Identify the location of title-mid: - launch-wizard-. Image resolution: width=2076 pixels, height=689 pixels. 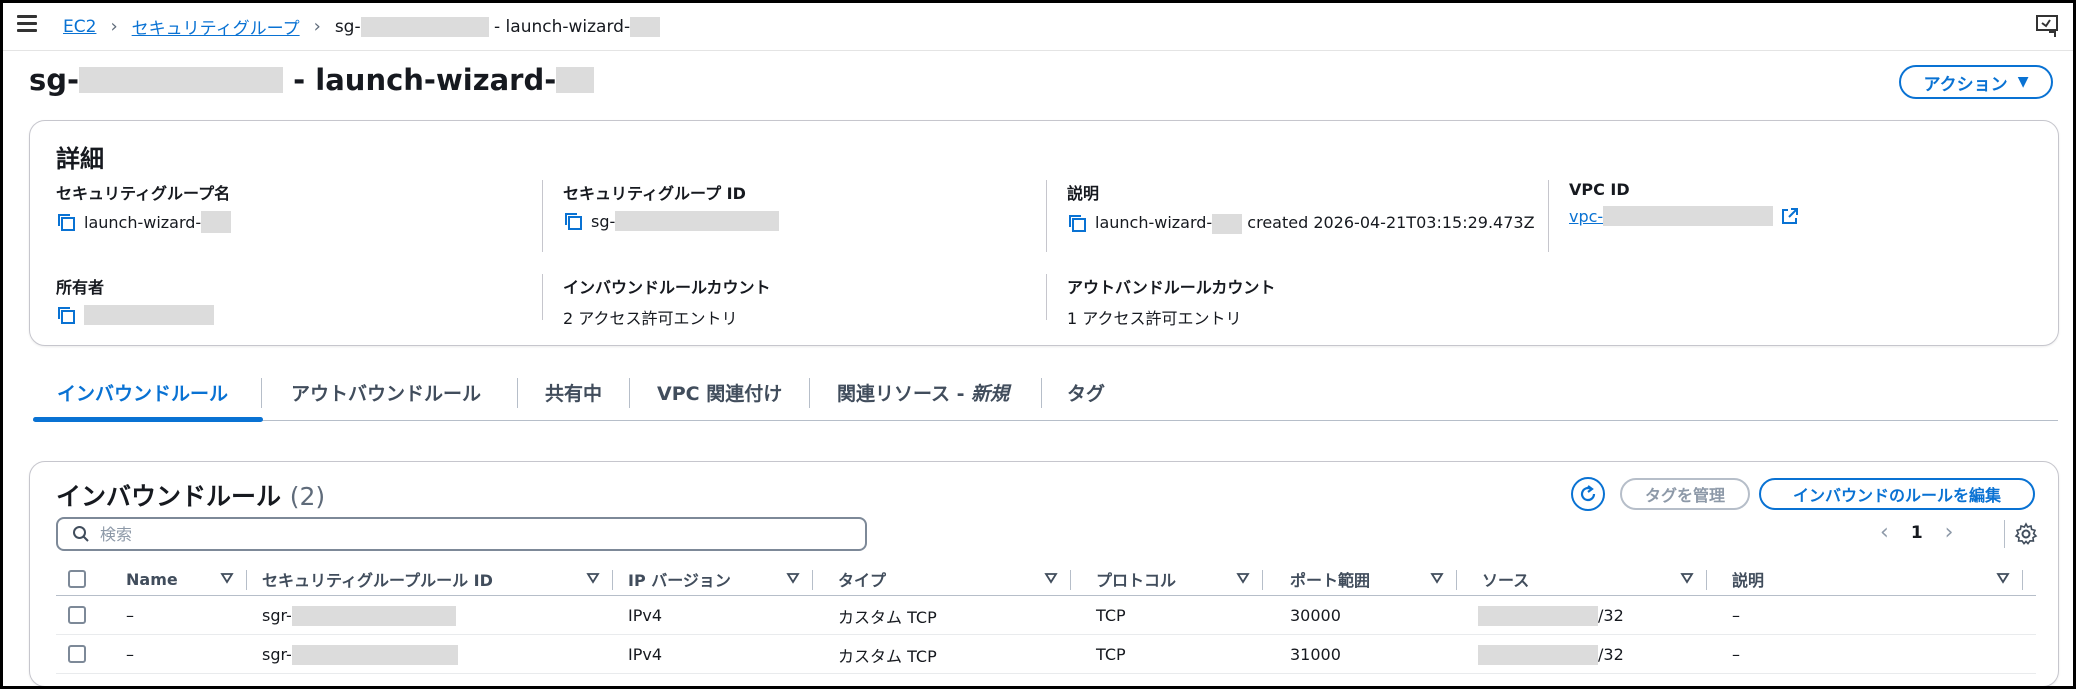
(420, 80).